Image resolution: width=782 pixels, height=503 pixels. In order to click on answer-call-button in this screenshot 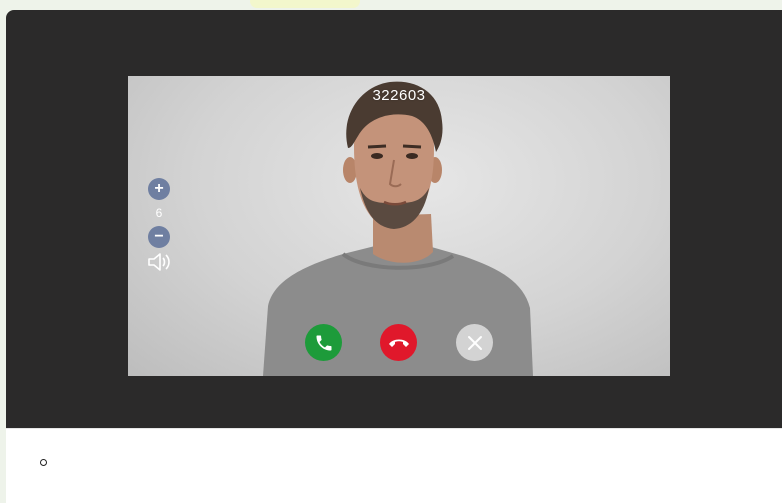, I will do `click(323, 342)`.